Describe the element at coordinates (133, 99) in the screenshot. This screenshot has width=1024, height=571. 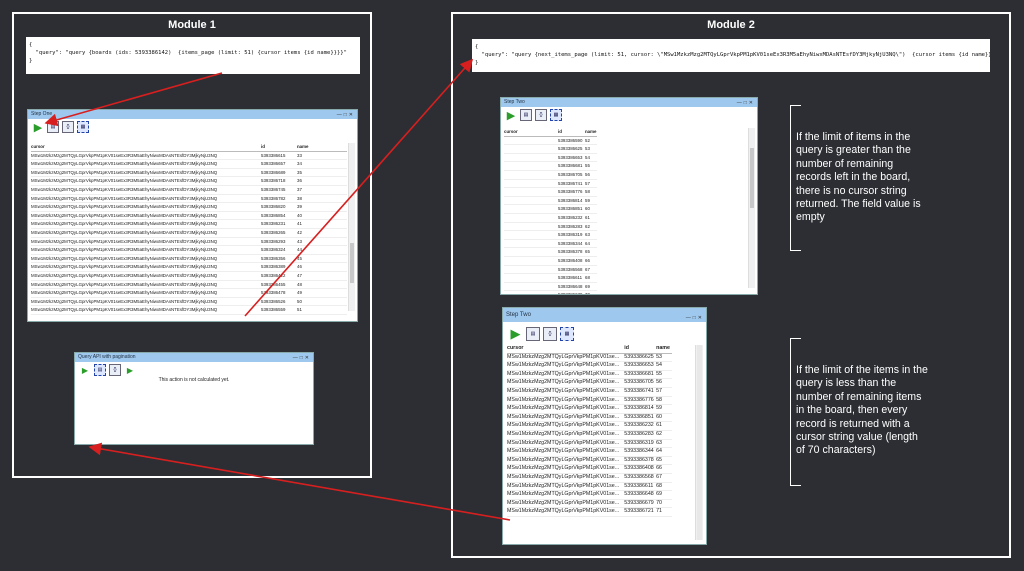
I see `arrow-query-to-step-one` at that location.